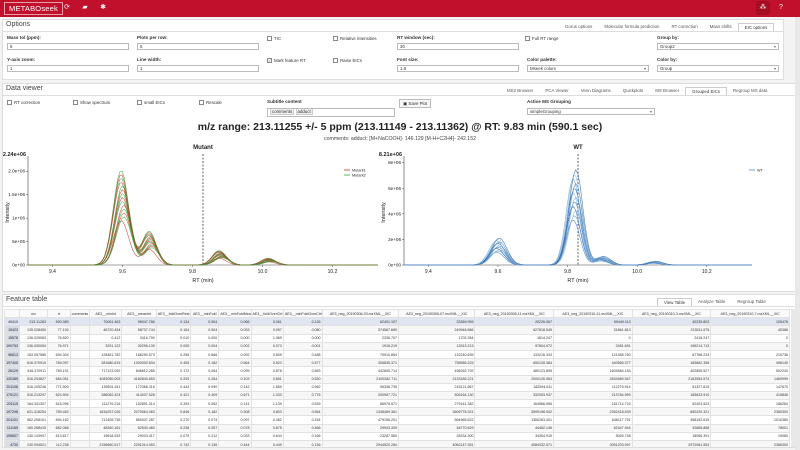  I want to click on table-cell: 2386300, so click(750, 443).